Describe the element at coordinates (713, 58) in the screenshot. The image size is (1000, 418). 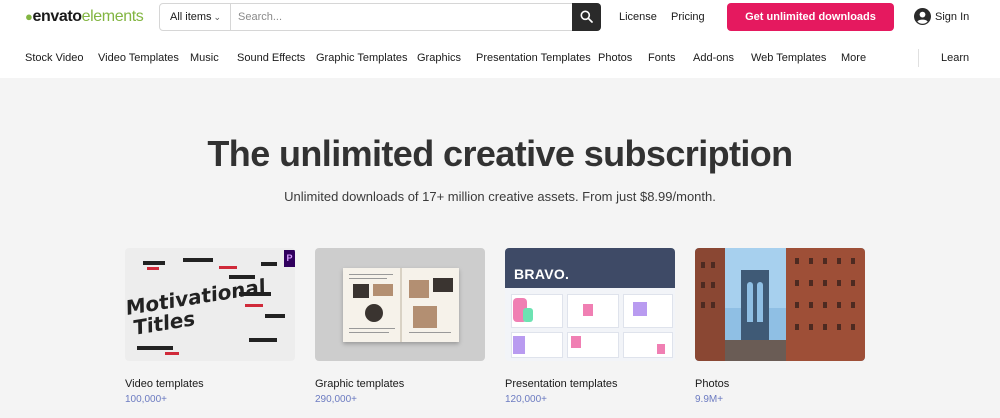
I see `category-add-ons: Add-ons` at that location.